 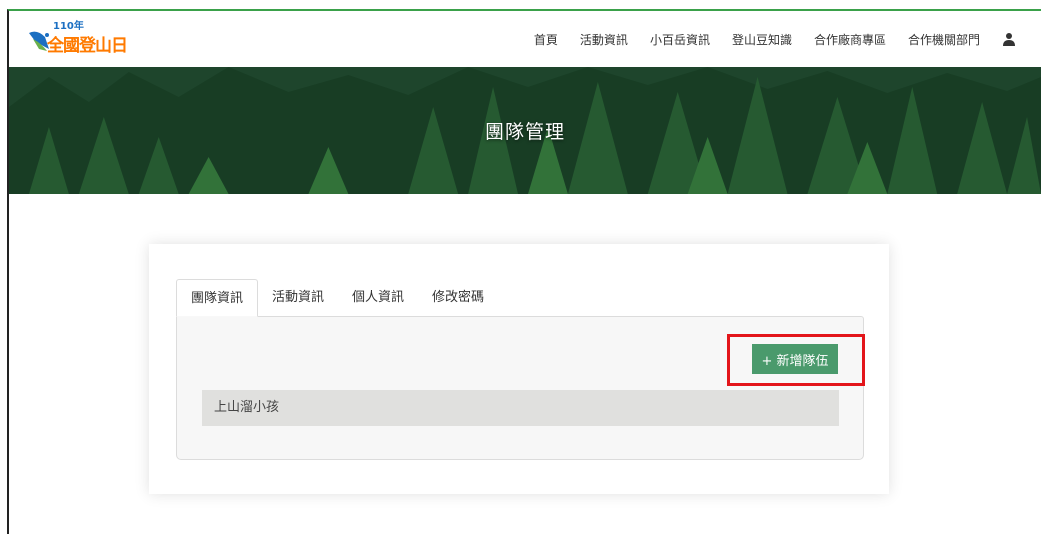 What do you see at coordinates (520, 408) in the screenshot?
I see `team-list-item: 上山溜小孩` at bounding box center [520, 408].